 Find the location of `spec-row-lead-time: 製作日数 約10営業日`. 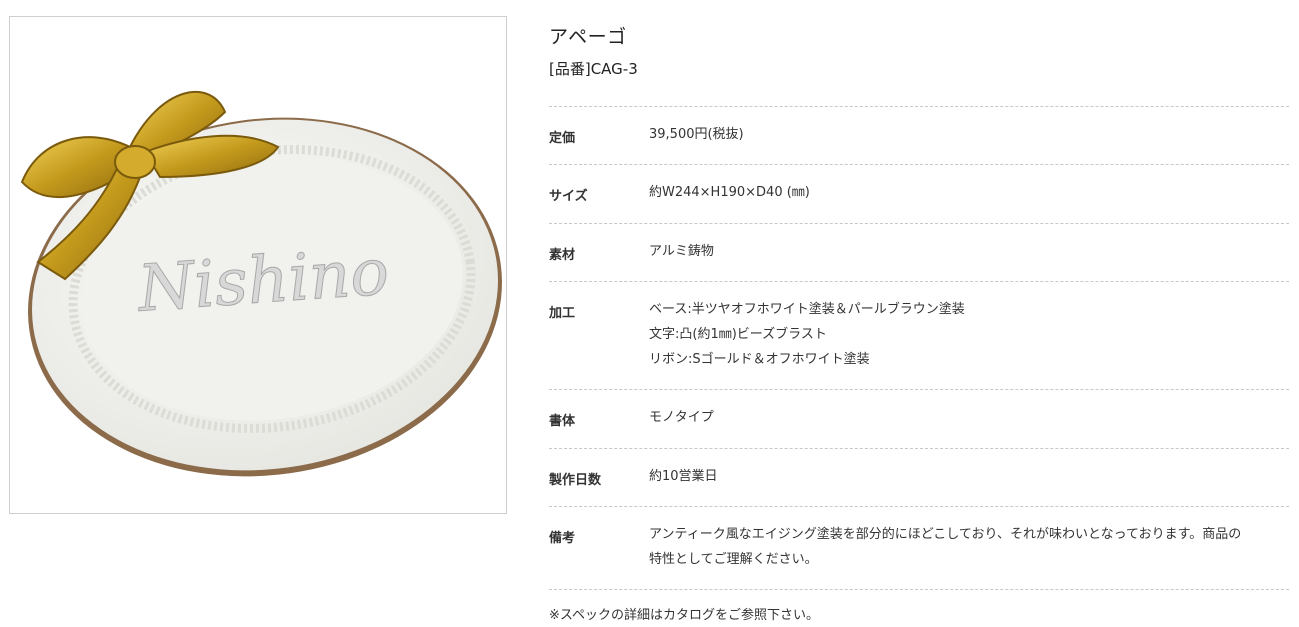

spec-row-lead-time: 製作日数 約10営業日 is located at coordinates (919, 478).